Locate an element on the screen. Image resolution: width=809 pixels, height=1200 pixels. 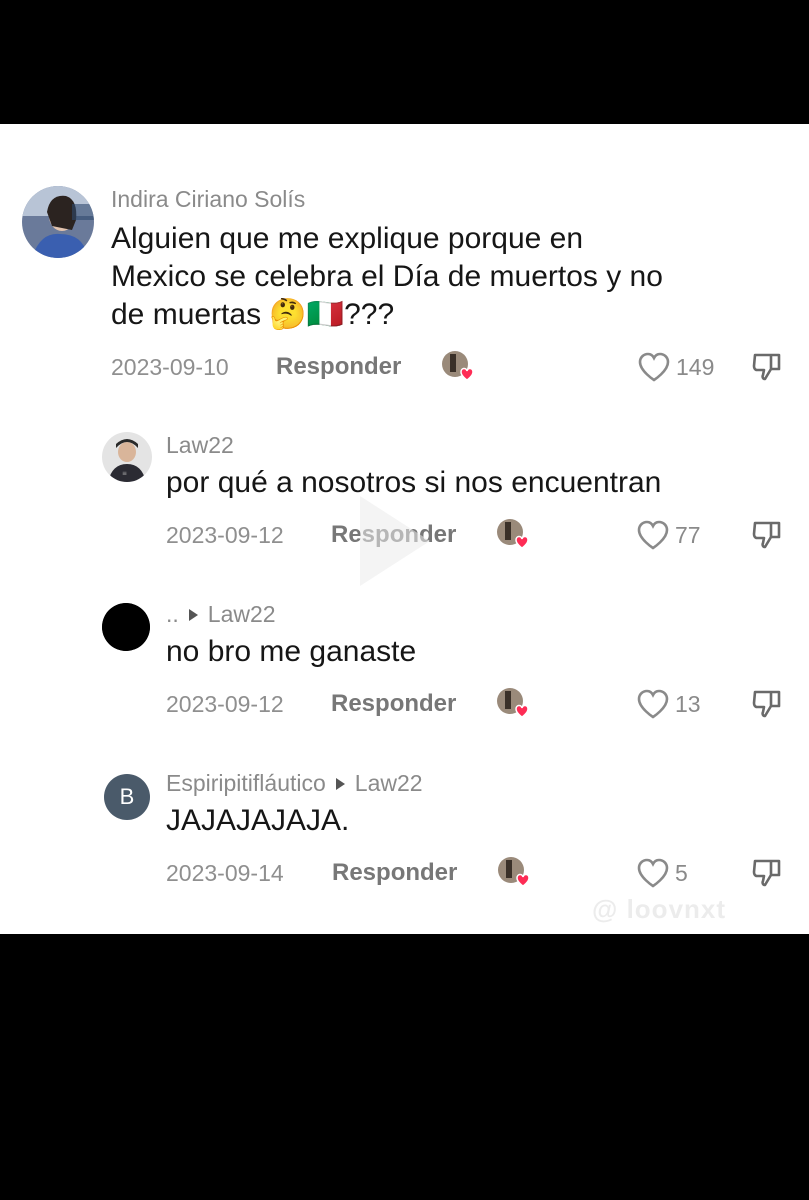
like-button: 13 is located at coordinates (668, 704).